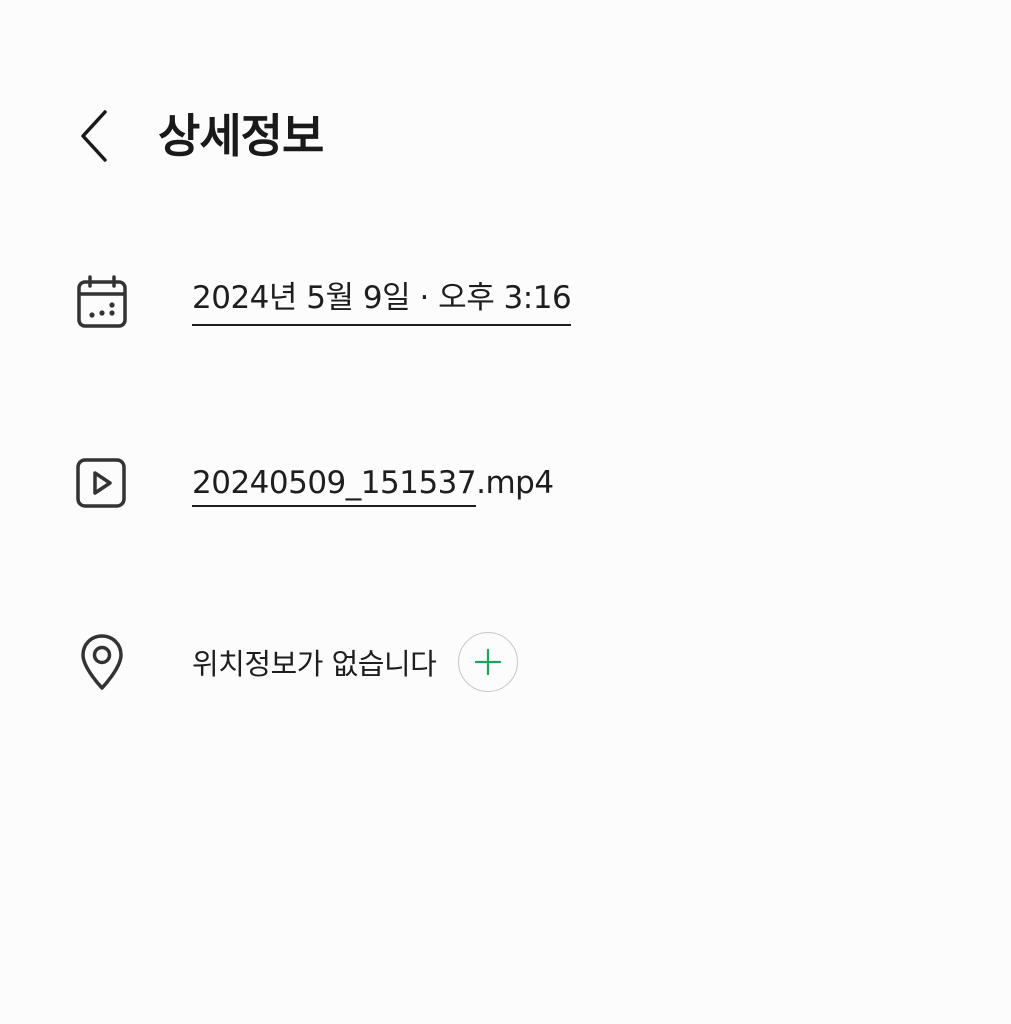 The image size is (1011, 1024). I want to click on chevron-left-icon, so click(94, 136).